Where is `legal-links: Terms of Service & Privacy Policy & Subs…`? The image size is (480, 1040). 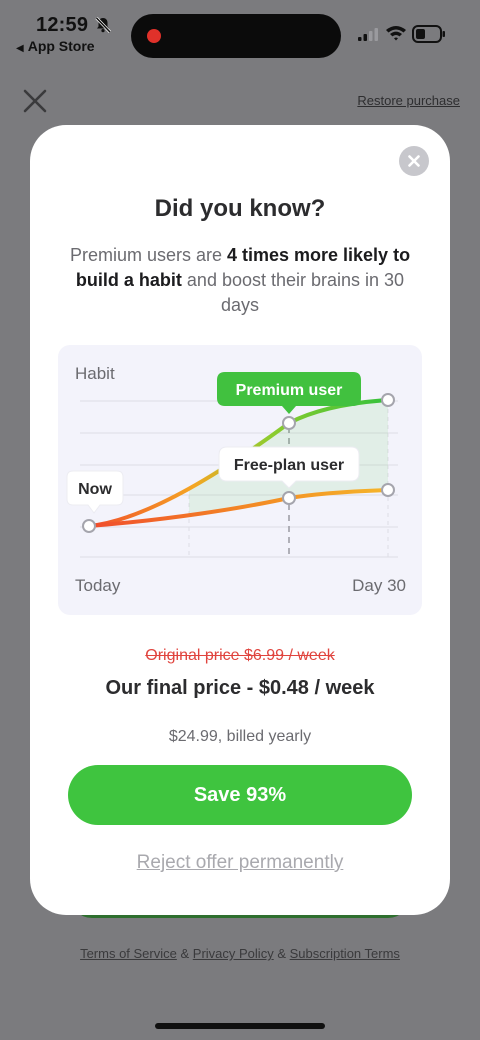 legal-links: Terms of Service & Privacy Policy & Subs… is located at coordinates (240, 953).